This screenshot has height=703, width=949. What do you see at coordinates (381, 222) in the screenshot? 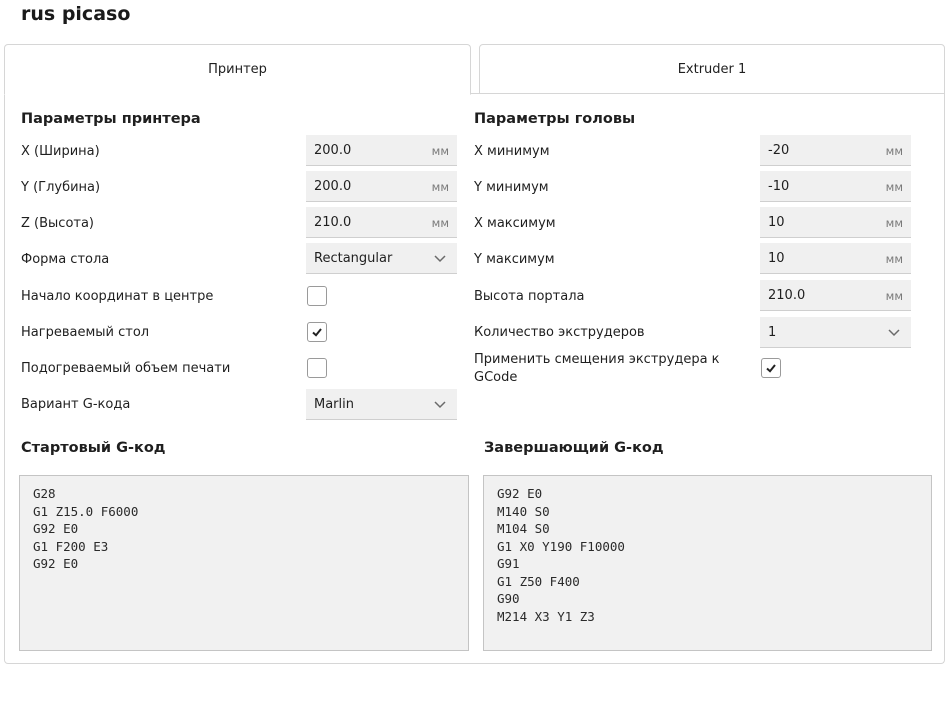
I see `z-height-input: 210.0 мм` at bounding box center [381, 222].